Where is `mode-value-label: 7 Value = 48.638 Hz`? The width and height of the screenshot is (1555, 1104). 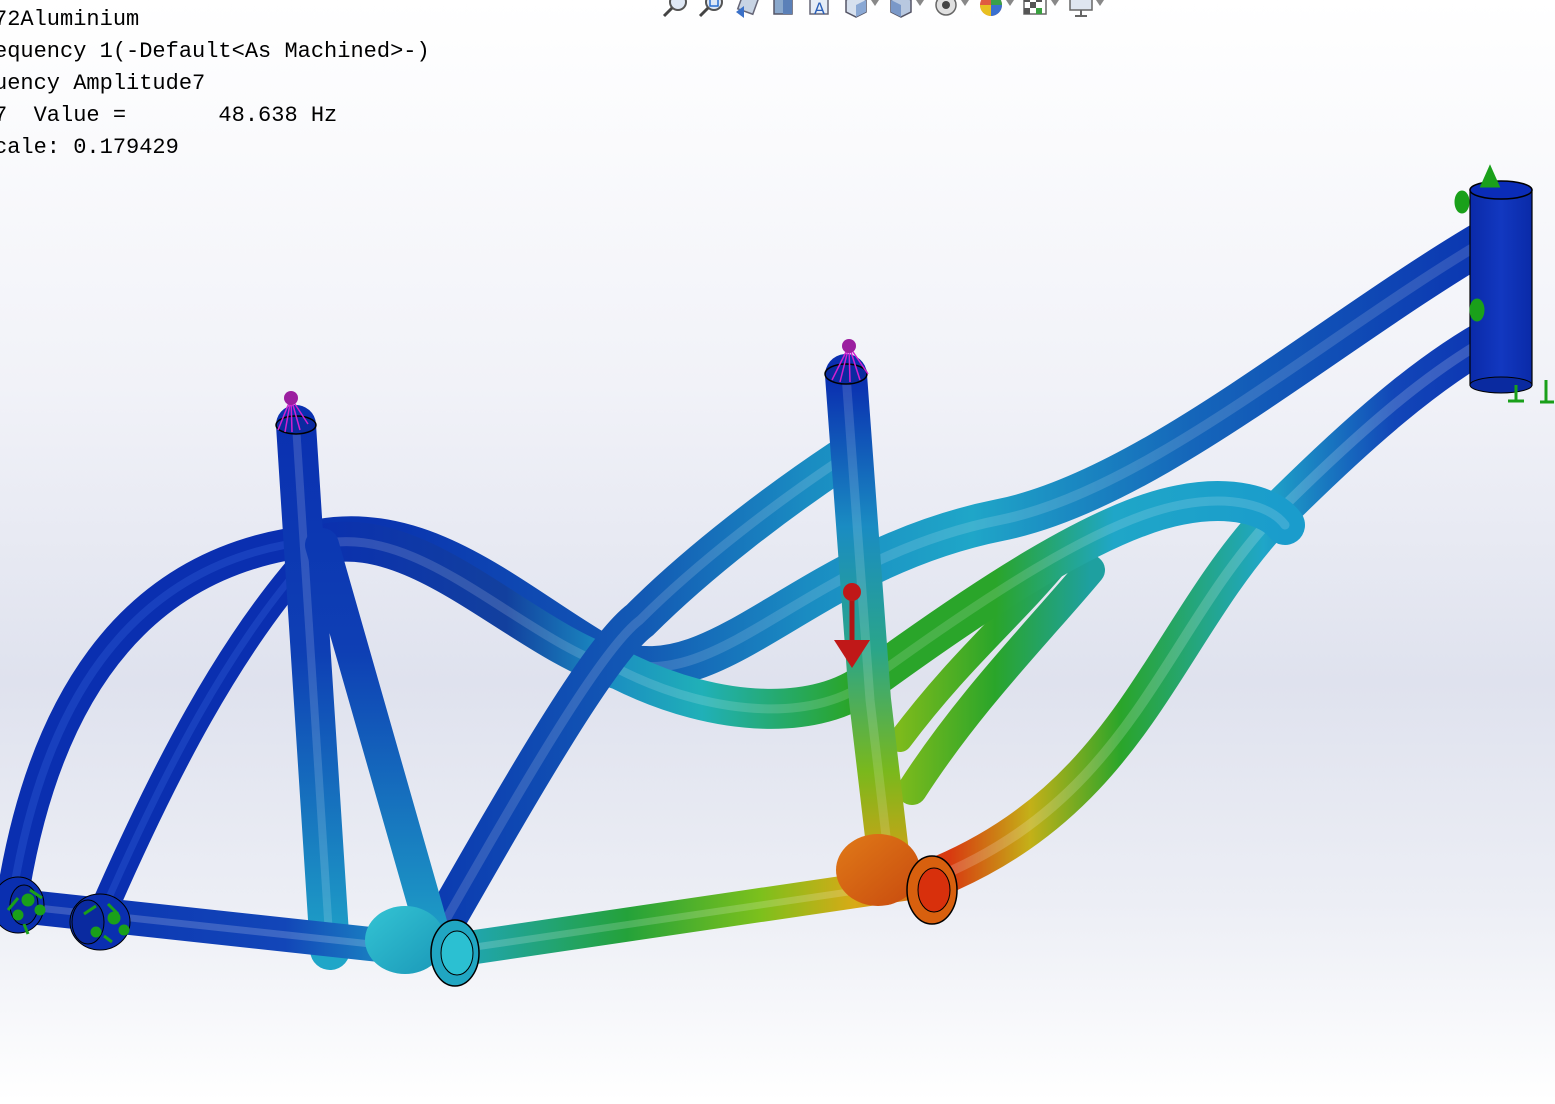 mode-value-label: 7 Value = 48.638 Hz is located at coordinates (169, 115).